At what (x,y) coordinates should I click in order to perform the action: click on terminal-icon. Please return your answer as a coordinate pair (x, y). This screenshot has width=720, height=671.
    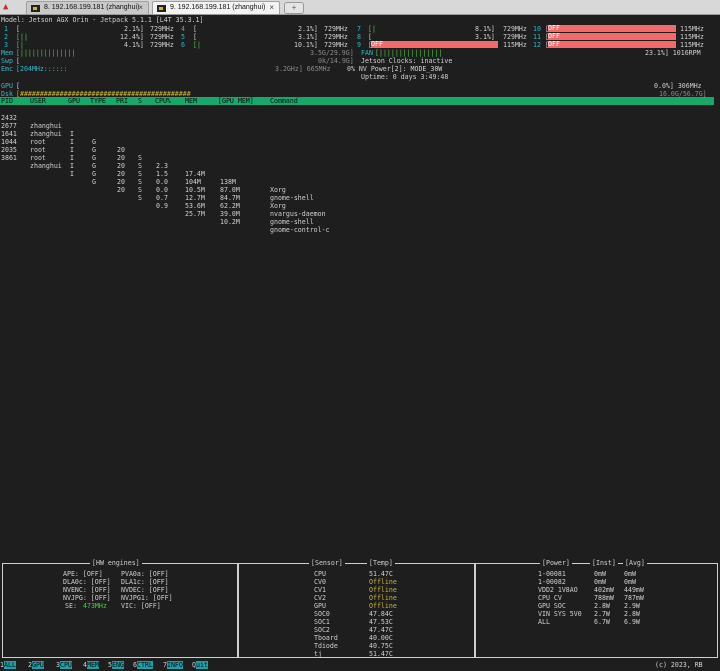
    Looking at the image, I should click on (161, 8).